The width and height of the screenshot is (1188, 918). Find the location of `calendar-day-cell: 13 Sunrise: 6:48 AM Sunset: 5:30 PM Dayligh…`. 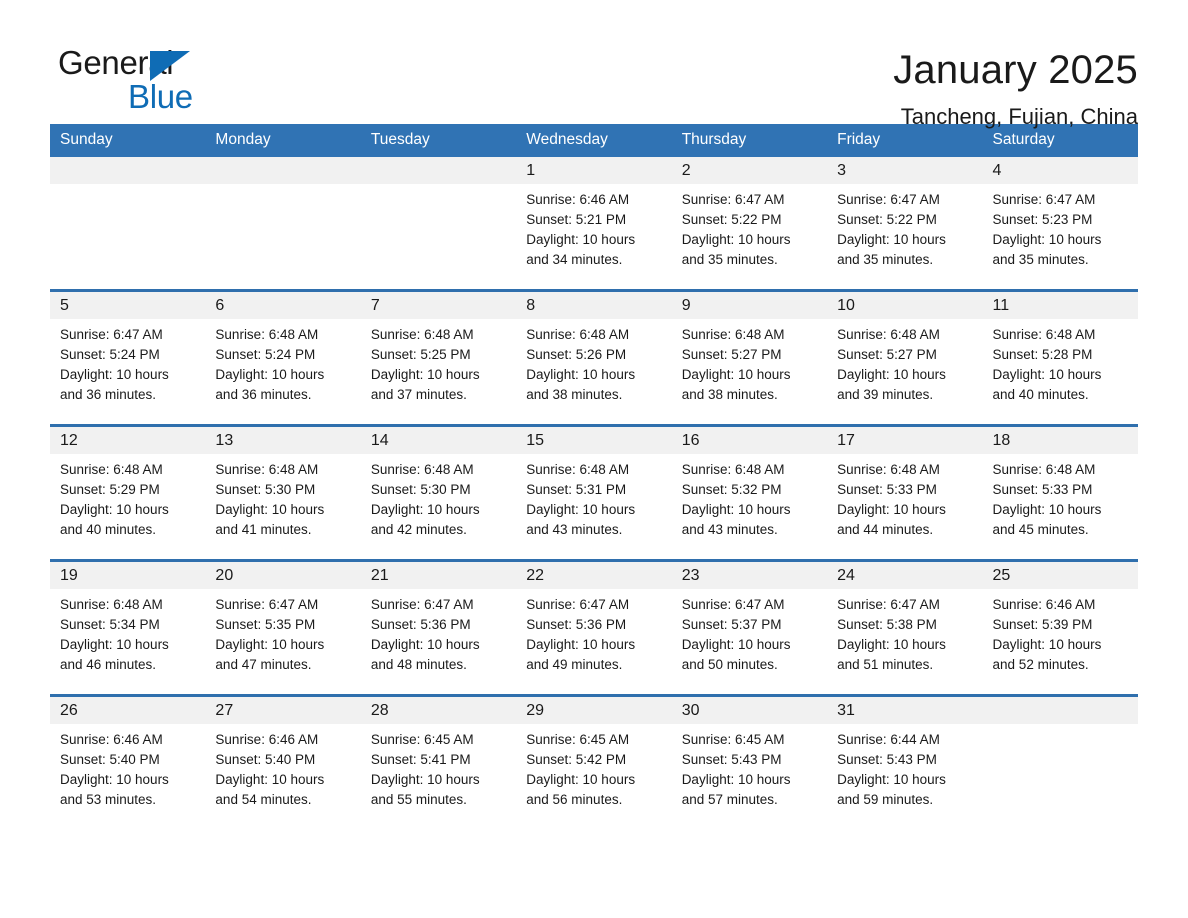

calendar-day-cell: 13 Sunrise: 6:48 AM Sunset: 5:30 PM Dayligh… is located at coordinates (283, 492).